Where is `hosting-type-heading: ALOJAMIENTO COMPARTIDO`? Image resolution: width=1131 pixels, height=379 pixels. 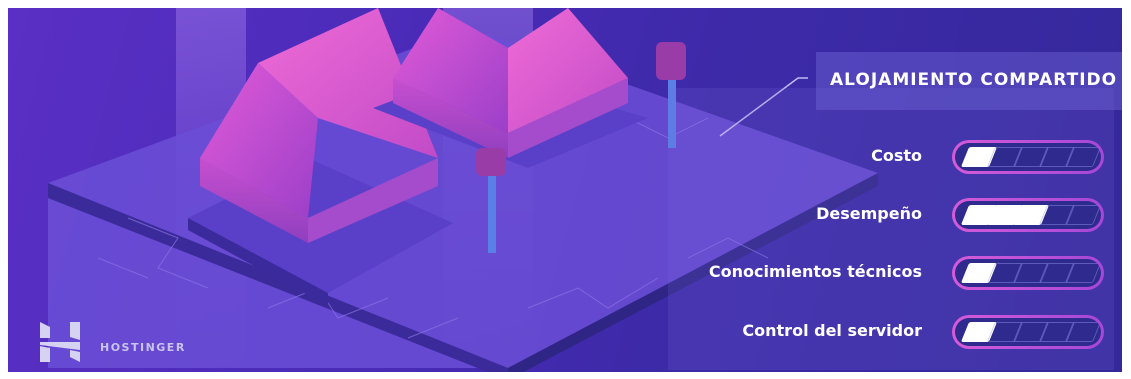 hosting-type-heading: ALOJAMIENTO COMPARTIDO is located at coordinates (974, 80).